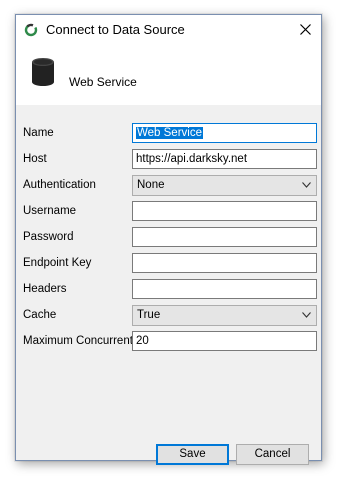  I want to click on username-input, so click(224, 211).